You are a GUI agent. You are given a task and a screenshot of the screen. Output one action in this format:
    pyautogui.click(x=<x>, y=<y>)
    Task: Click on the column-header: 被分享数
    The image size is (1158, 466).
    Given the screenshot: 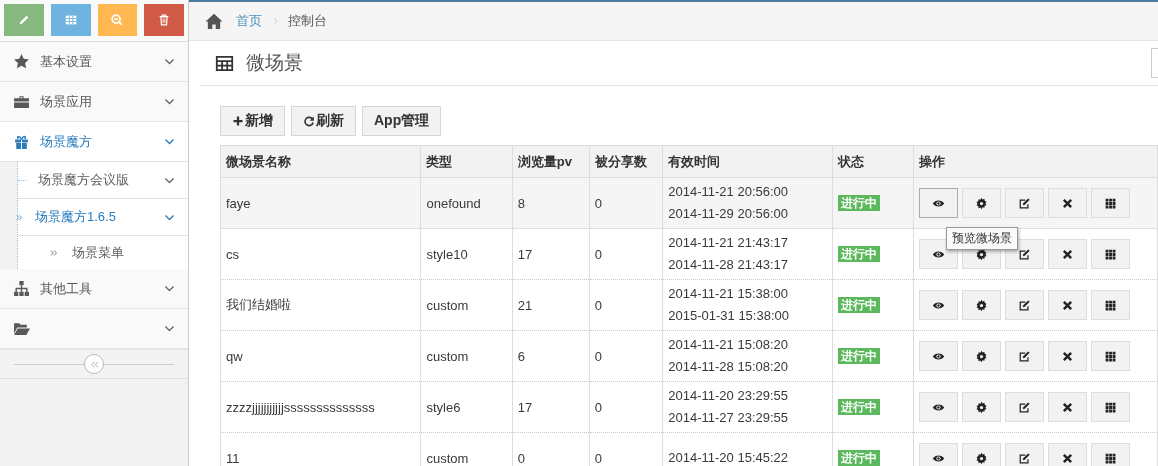 What is the action you would take?
    pyautogui.click(x=626, y=161)
    